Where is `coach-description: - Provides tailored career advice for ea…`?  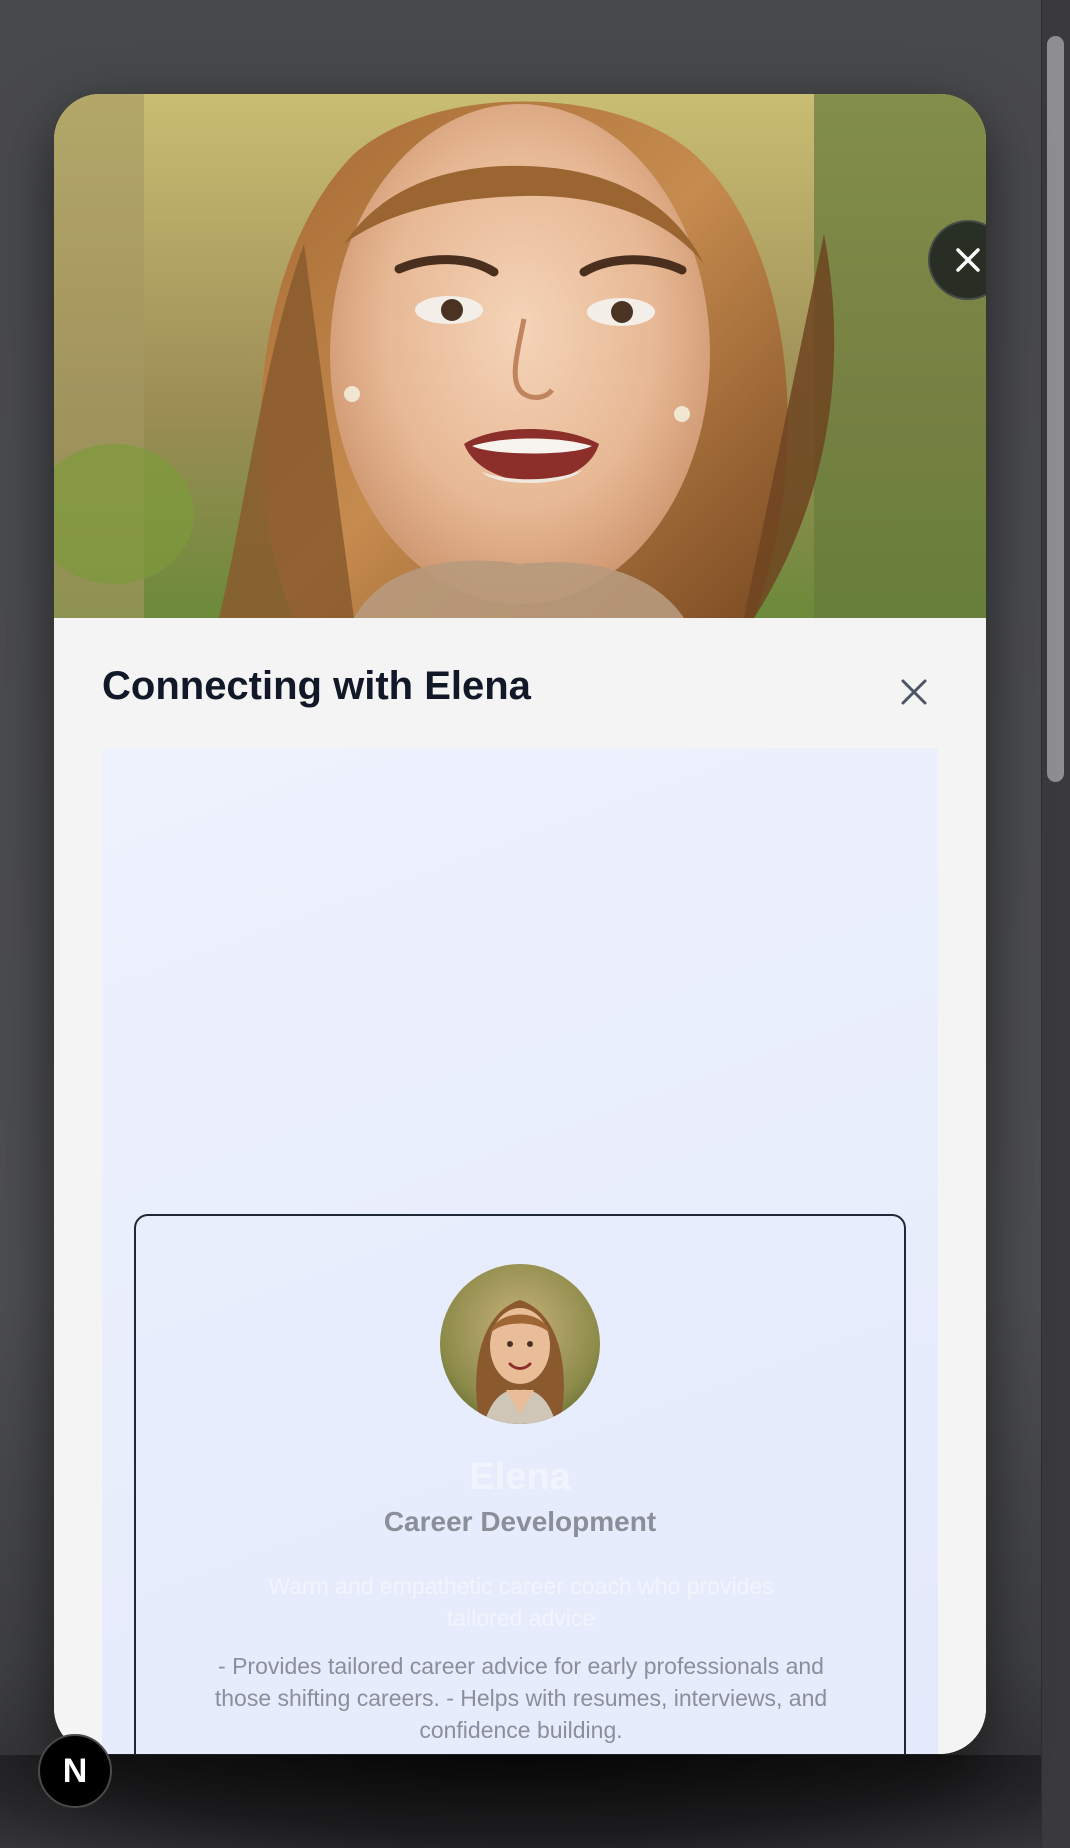
coach-description: - Provides tailored career advice for ea… is located at coordinates (521, 1698).